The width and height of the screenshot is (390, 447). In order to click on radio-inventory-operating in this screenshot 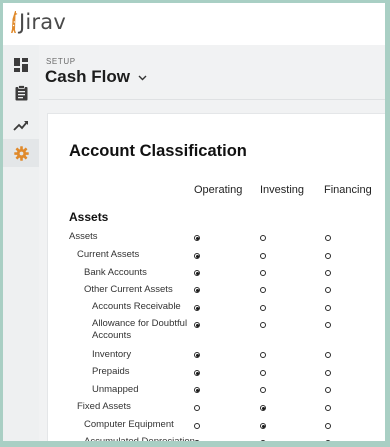, I will do `click(197, 355)`.